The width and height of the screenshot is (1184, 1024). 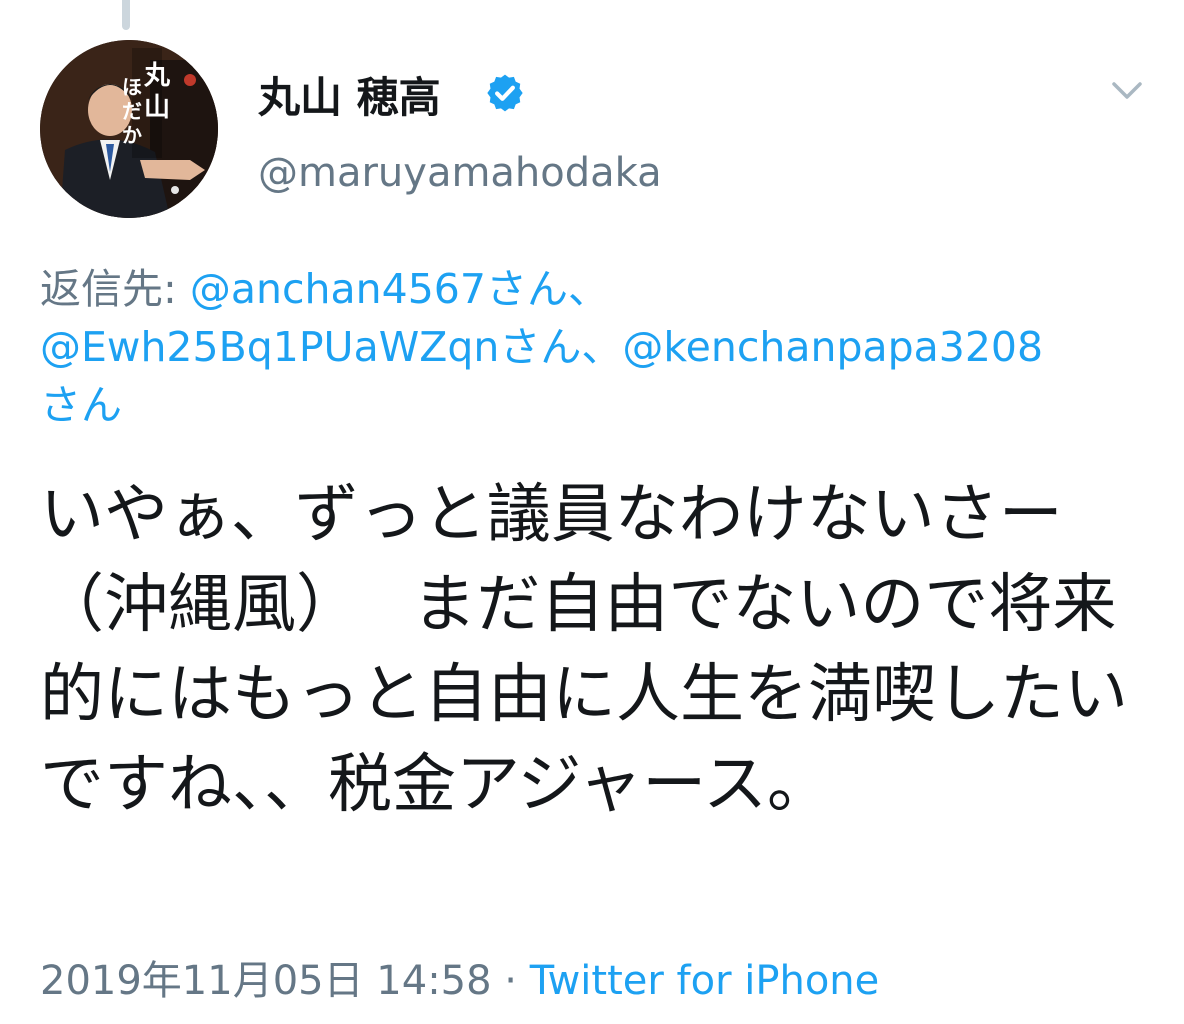 What do you see at coordinates (505, 93) in the screenshot?
I see `verified-icon` at bounding box center [505, 93].